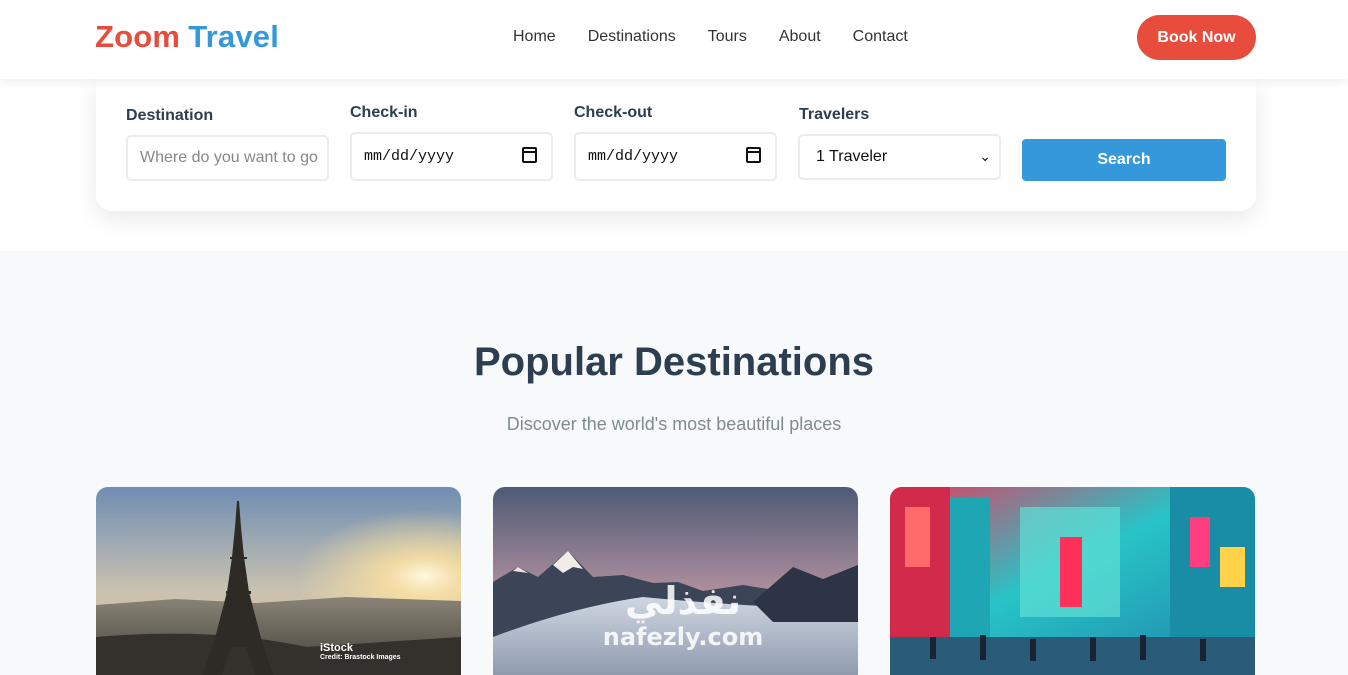  Describe the element at coordinates (138, 36) in the screenshot. I see `logo-word-zoom: Zoom` at that location.